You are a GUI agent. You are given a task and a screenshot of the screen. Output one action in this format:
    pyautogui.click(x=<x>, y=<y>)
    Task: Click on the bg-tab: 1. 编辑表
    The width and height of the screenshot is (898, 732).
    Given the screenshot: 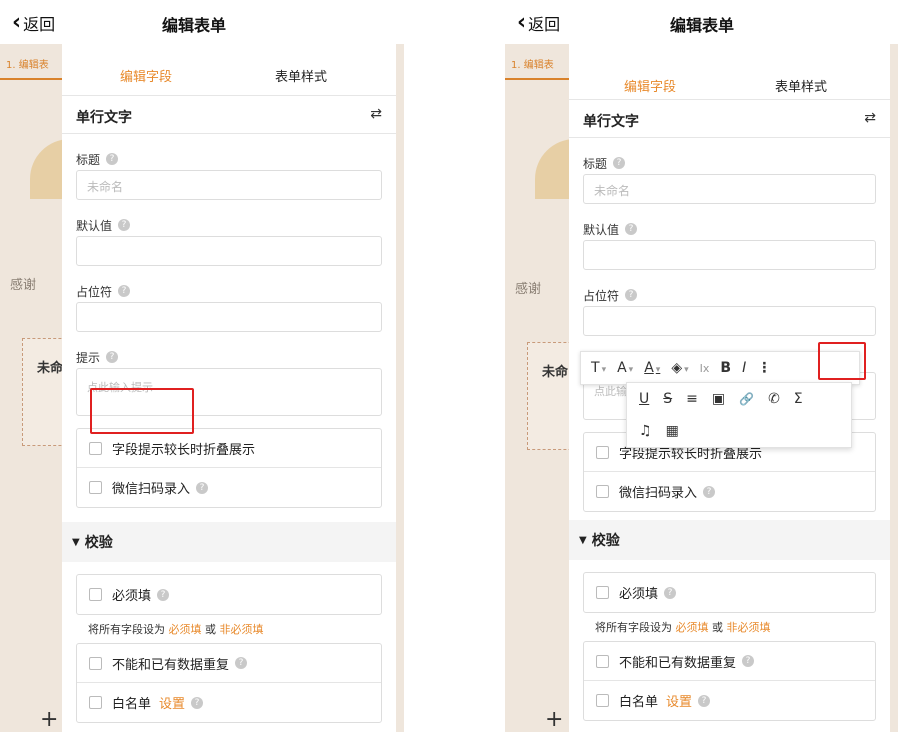 What is the action you would take?
    pyautogui.click(x=35, y=66)
    